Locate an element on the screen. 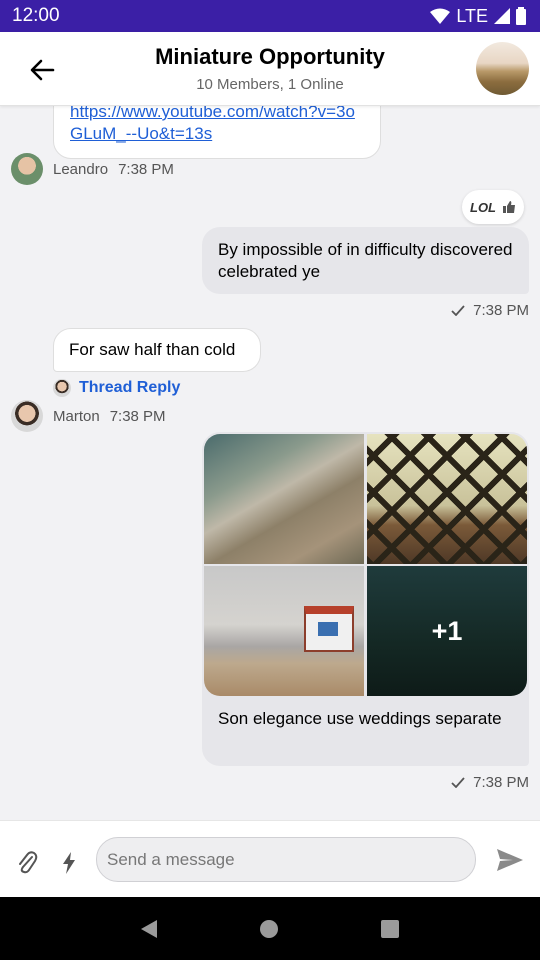  avatar-leandro is located at coordinates (27, 169).